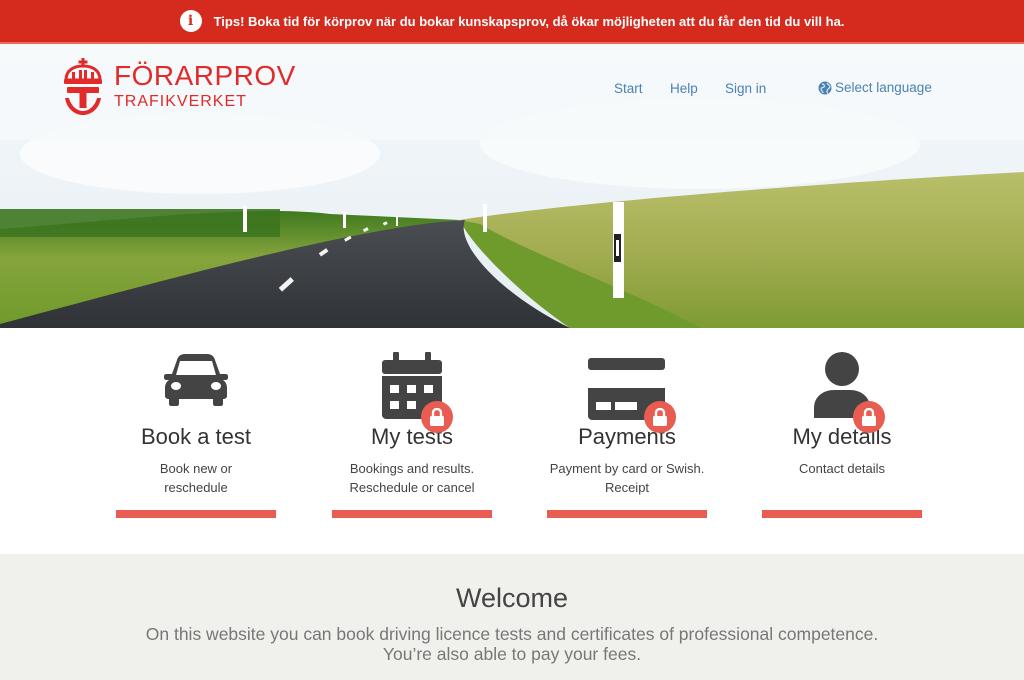  What do you see at coordinates (842, 478) in the screenshot?
I see `card-description: Contact details` at bounding box center [842, 478].